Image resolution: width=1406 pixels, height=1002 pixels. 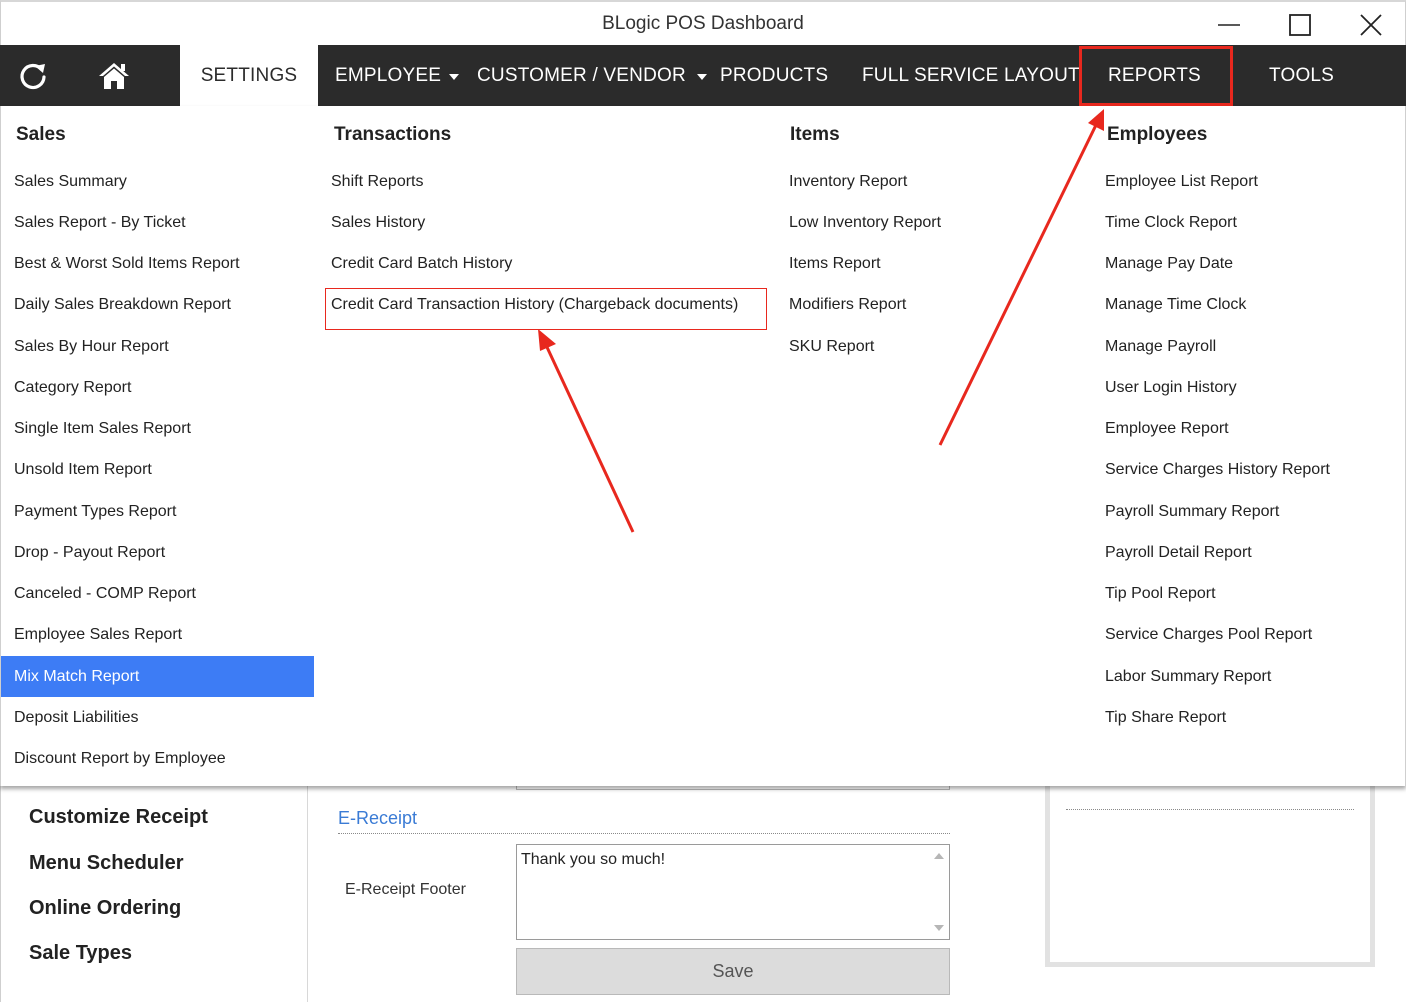 I want to click on maximize-button, so click(x=1300, y=25).